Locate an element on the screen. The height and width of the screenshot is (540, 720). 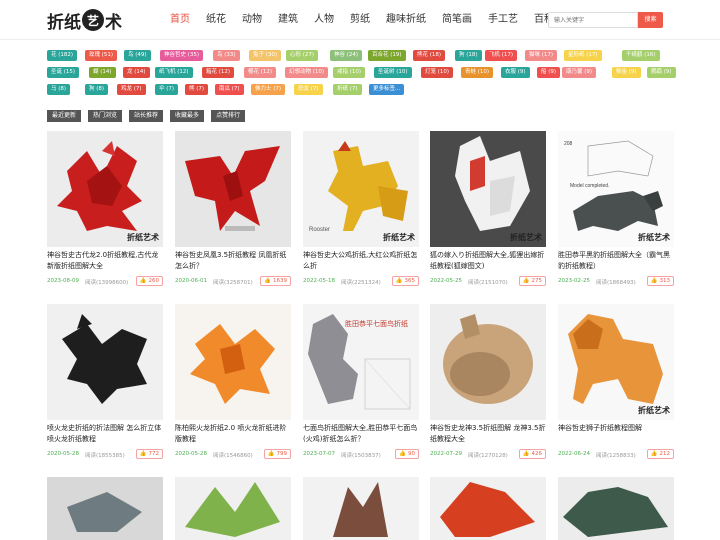
like-button: 👍 260 is located at coordinates (149, 281).